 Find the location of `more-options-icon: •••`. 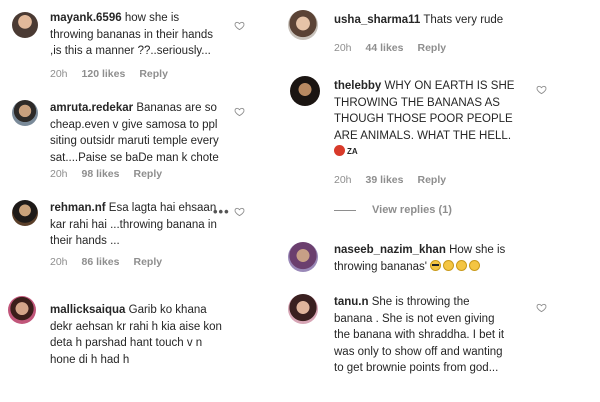

more-options-icon: ••• is located at coordinates (221, 211).